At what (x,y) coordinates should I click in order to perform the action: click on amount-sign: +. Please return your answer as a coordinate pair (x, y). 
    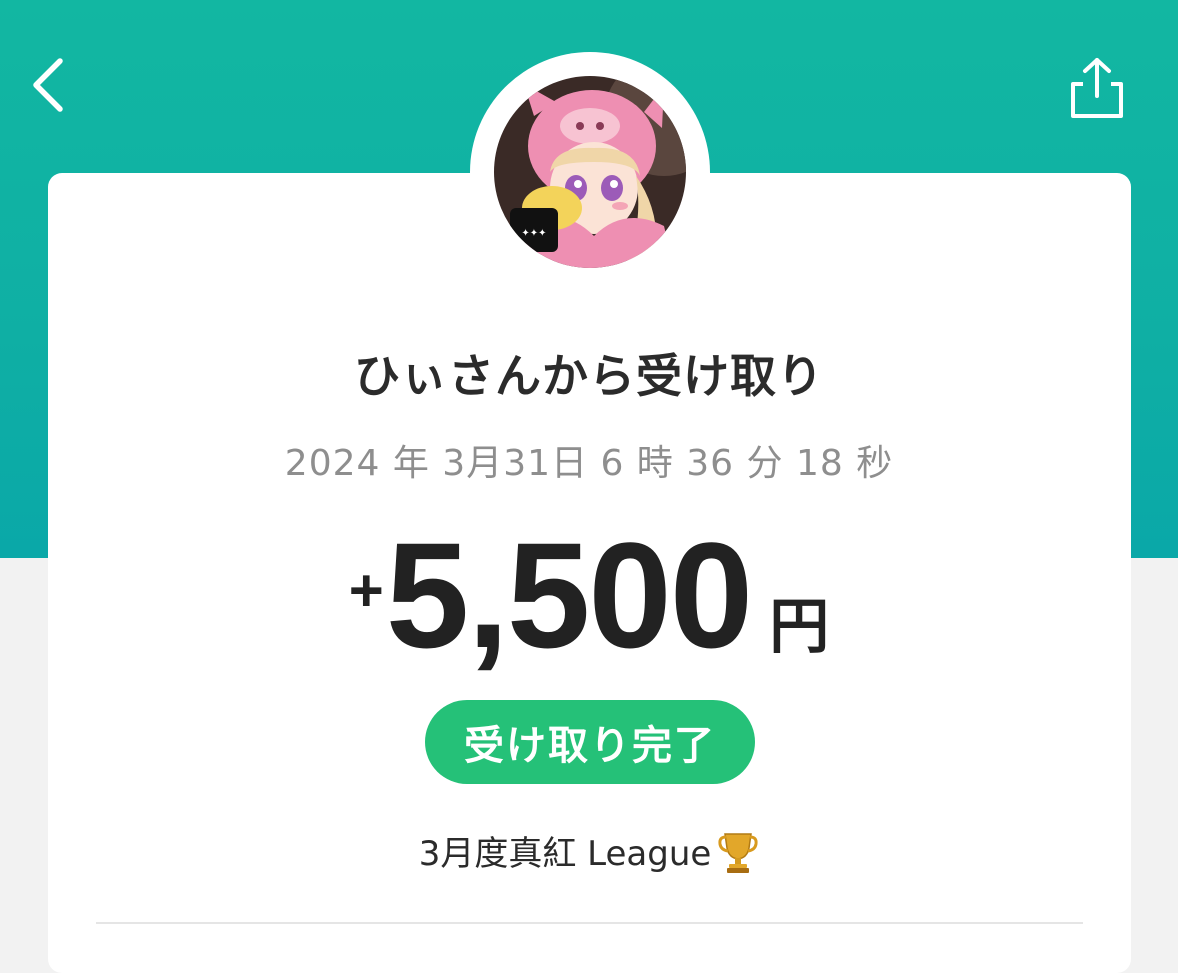
    Looking at the image, I should click on (366, 590).